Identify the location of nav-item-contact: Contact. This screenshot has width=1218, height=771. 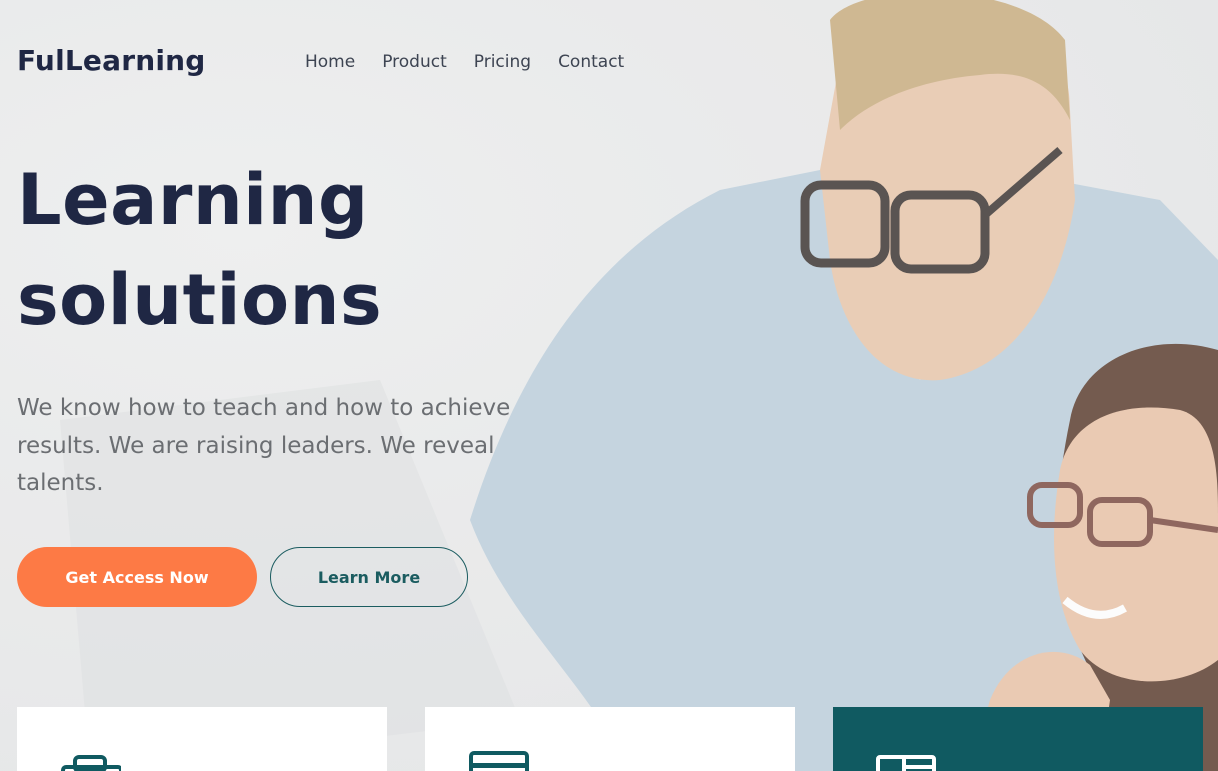
(591, 62).